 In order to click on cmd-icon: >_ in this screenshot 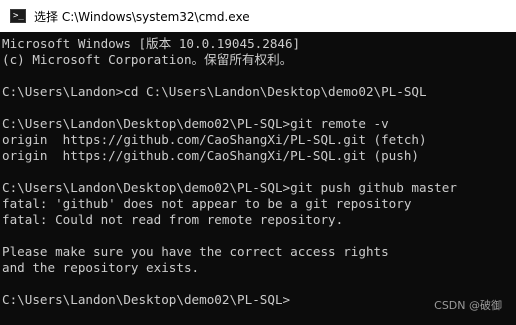, I will do `click(18, 16)`.